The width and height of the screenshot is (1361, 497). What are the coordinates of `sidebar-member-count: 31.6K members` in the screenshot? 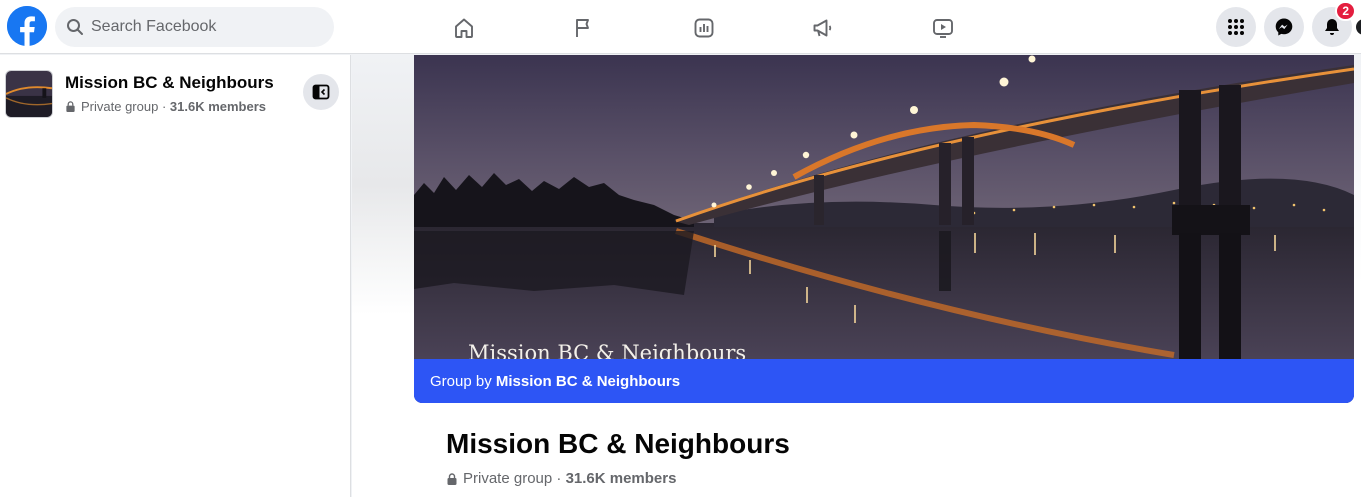 It's located at (218, 106).